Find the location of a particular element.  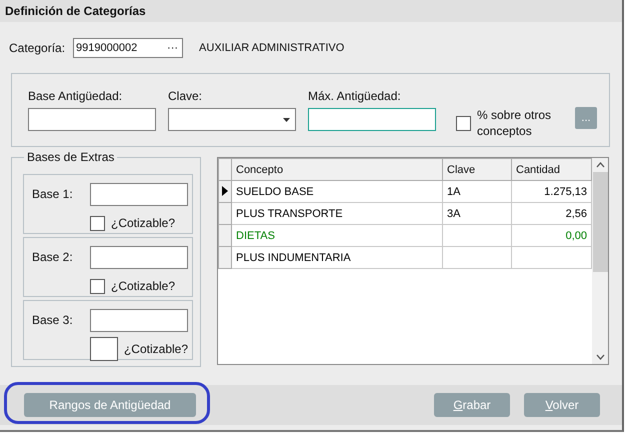

row-header is located at coordinates (225, 191).